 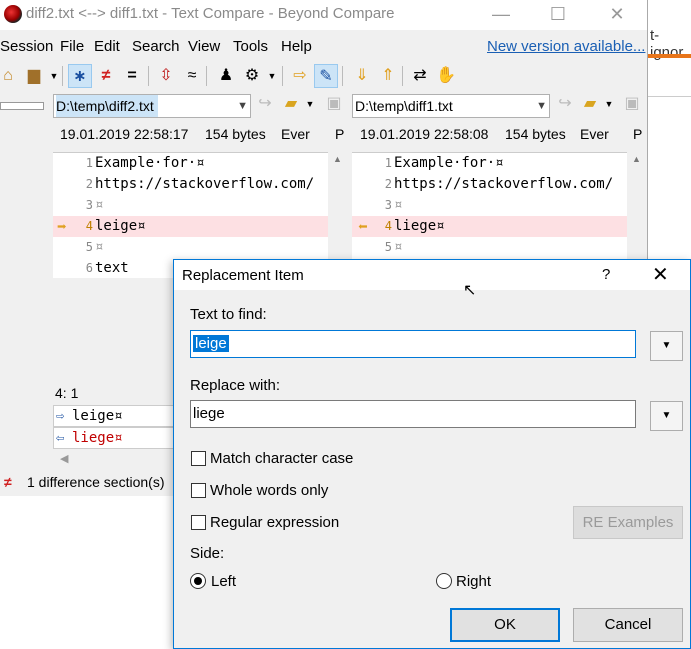 What do you see at coordinates (198, 581) in the screenshot?
I see `side-left-radio` at bounding box center [198, 581].